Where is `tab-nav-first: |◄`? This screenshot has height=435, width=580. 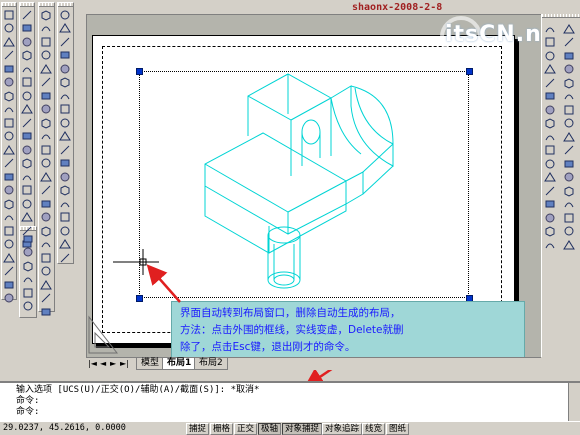
tab-nav-first: |◄ is located at coordinates (92, 363).